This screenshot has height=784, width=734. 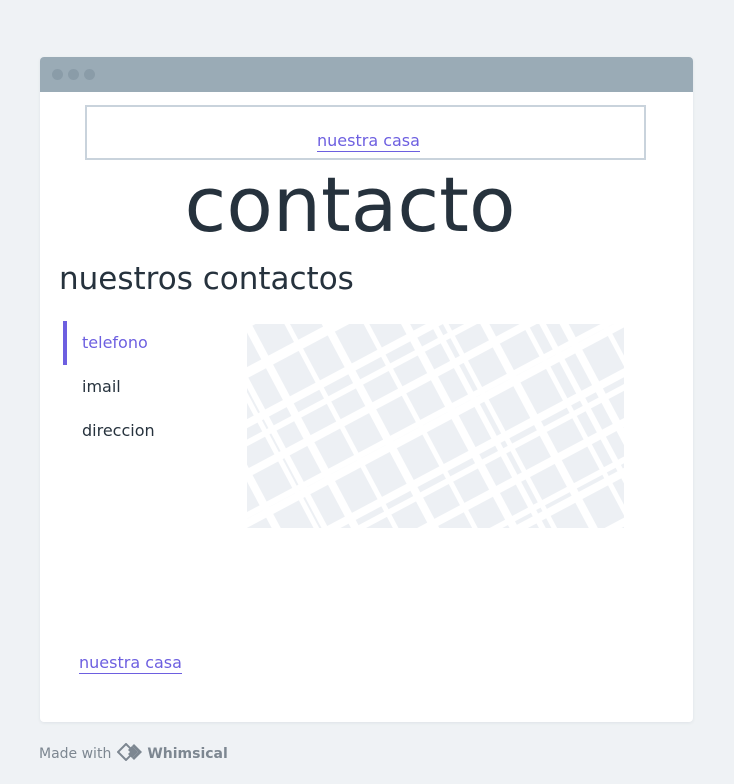 What do you see at coordinates (130, 664) in the screenshot?
I see `footer-link-home: nuestra casa` at bounding box center [130, 664].